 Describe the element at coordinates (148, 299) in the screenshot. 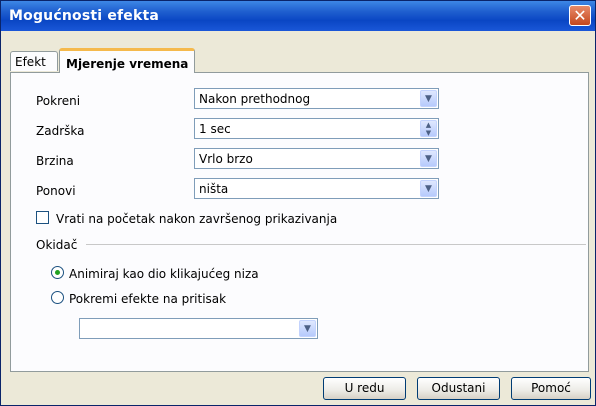

I see `start-on-click-label: Pokremi efekte na pritisak` at that location.